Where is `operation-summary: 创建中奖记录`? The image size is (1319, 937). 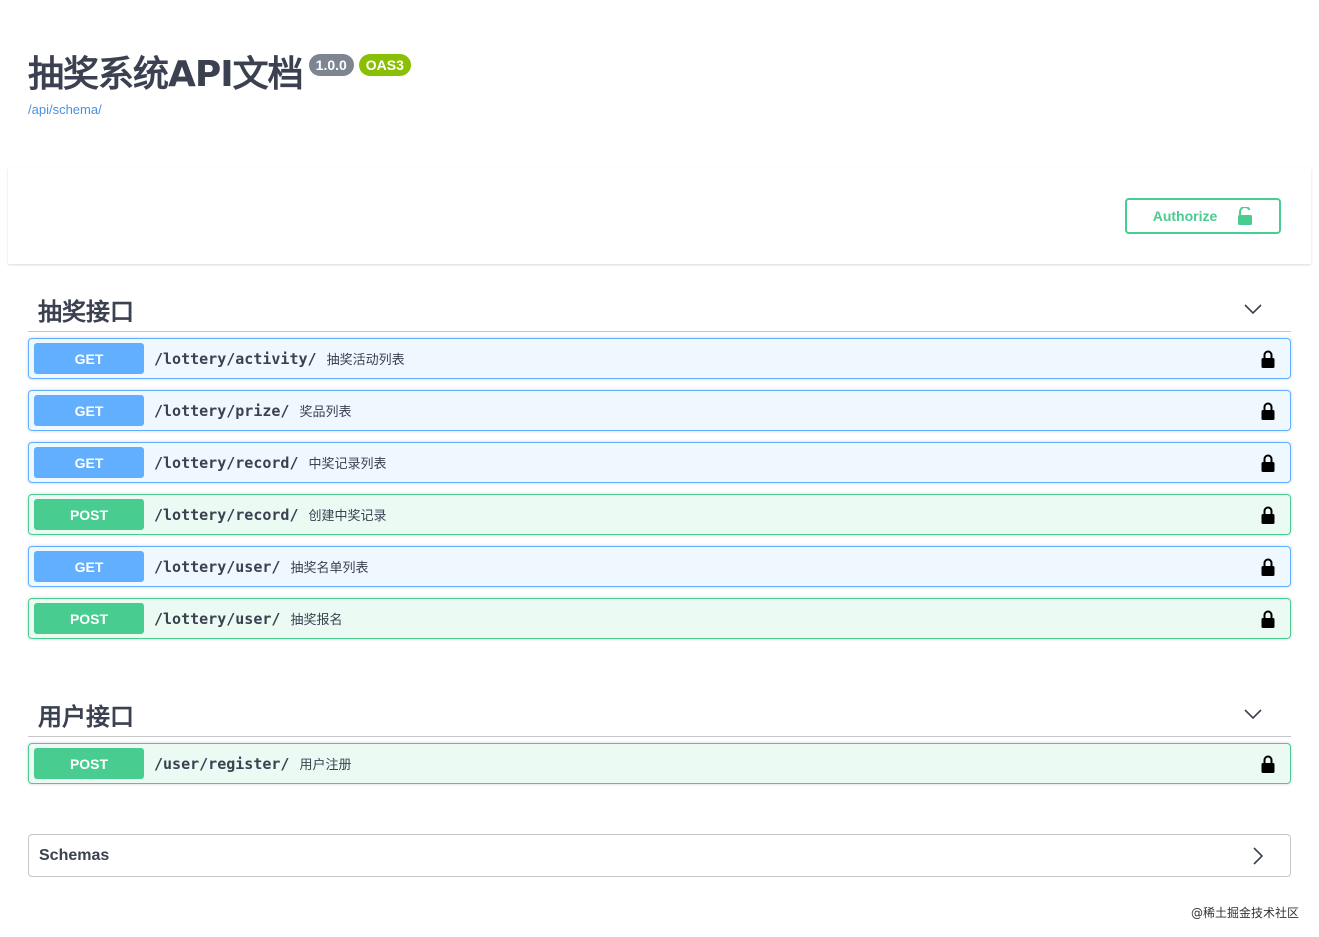 operation-summary: 创建中奖记录 is located at coordinates (347, 515).